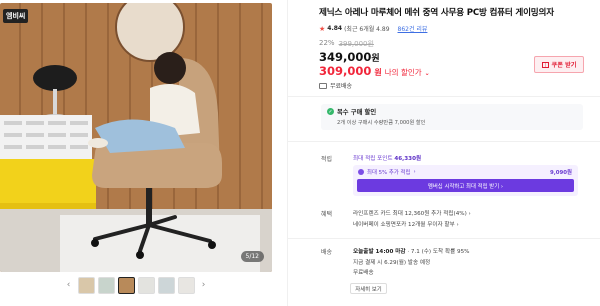  Describe the element at coordinates (436, 13) in the screenshot. I see `product-title: 제닉스 아레나 마루체어 메쉬 중역 사무용 PC방 컴퓨터 게이밍의자` at that location.